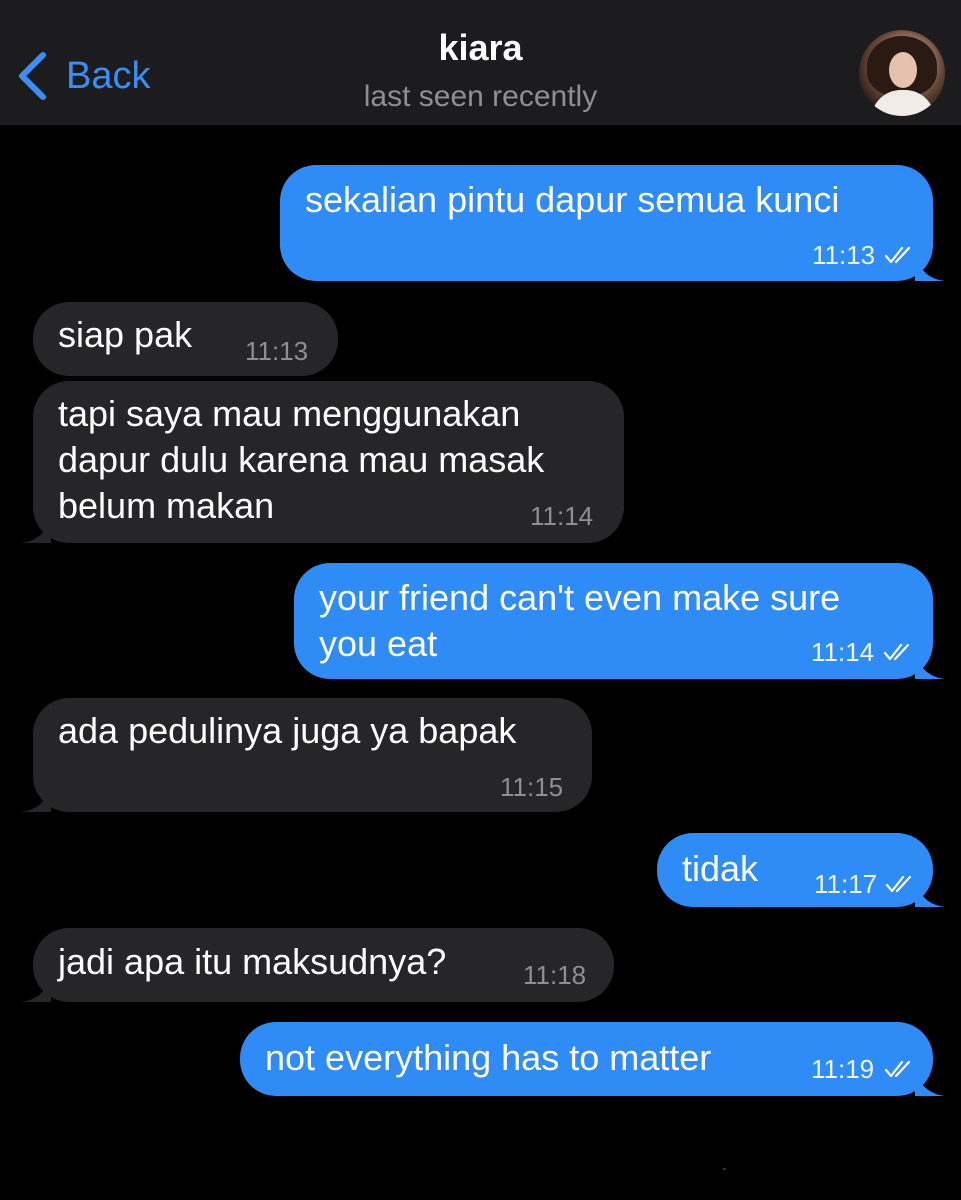  I want to click on message-text: not everything has to matter, so click(488, 1057).